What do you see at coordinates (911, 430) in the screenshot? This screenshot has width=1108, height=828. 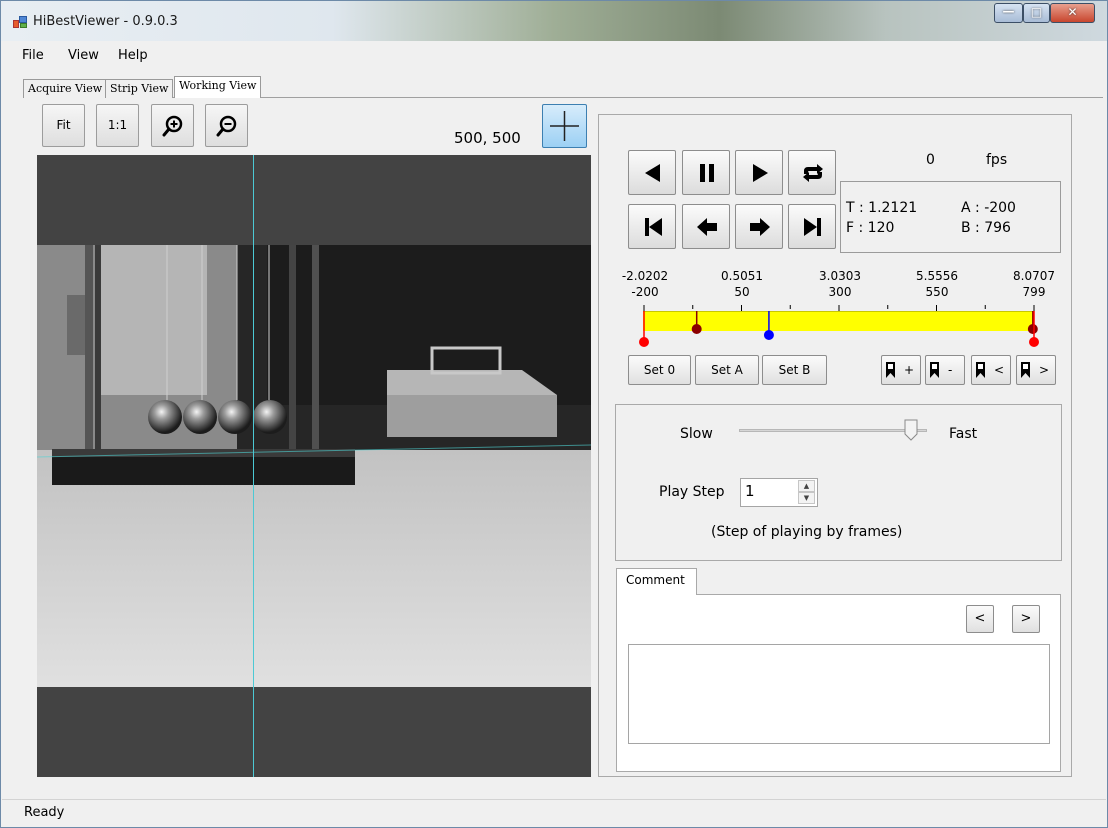 I see `speed-slider-thumb` at bounding box center [911, 430].